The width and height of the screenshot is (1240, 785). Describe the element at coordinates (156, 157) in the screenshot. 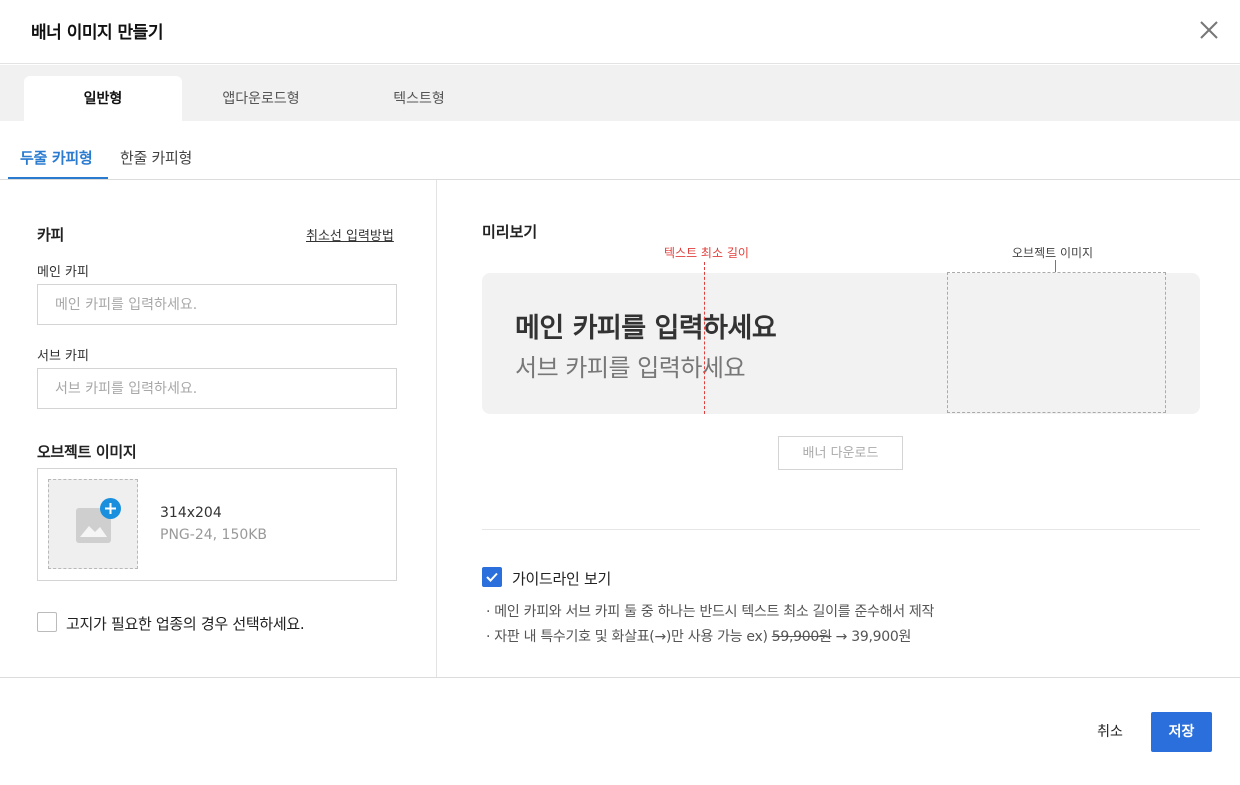

I see `subtab-one-line: 한줄 카피형` at that location.